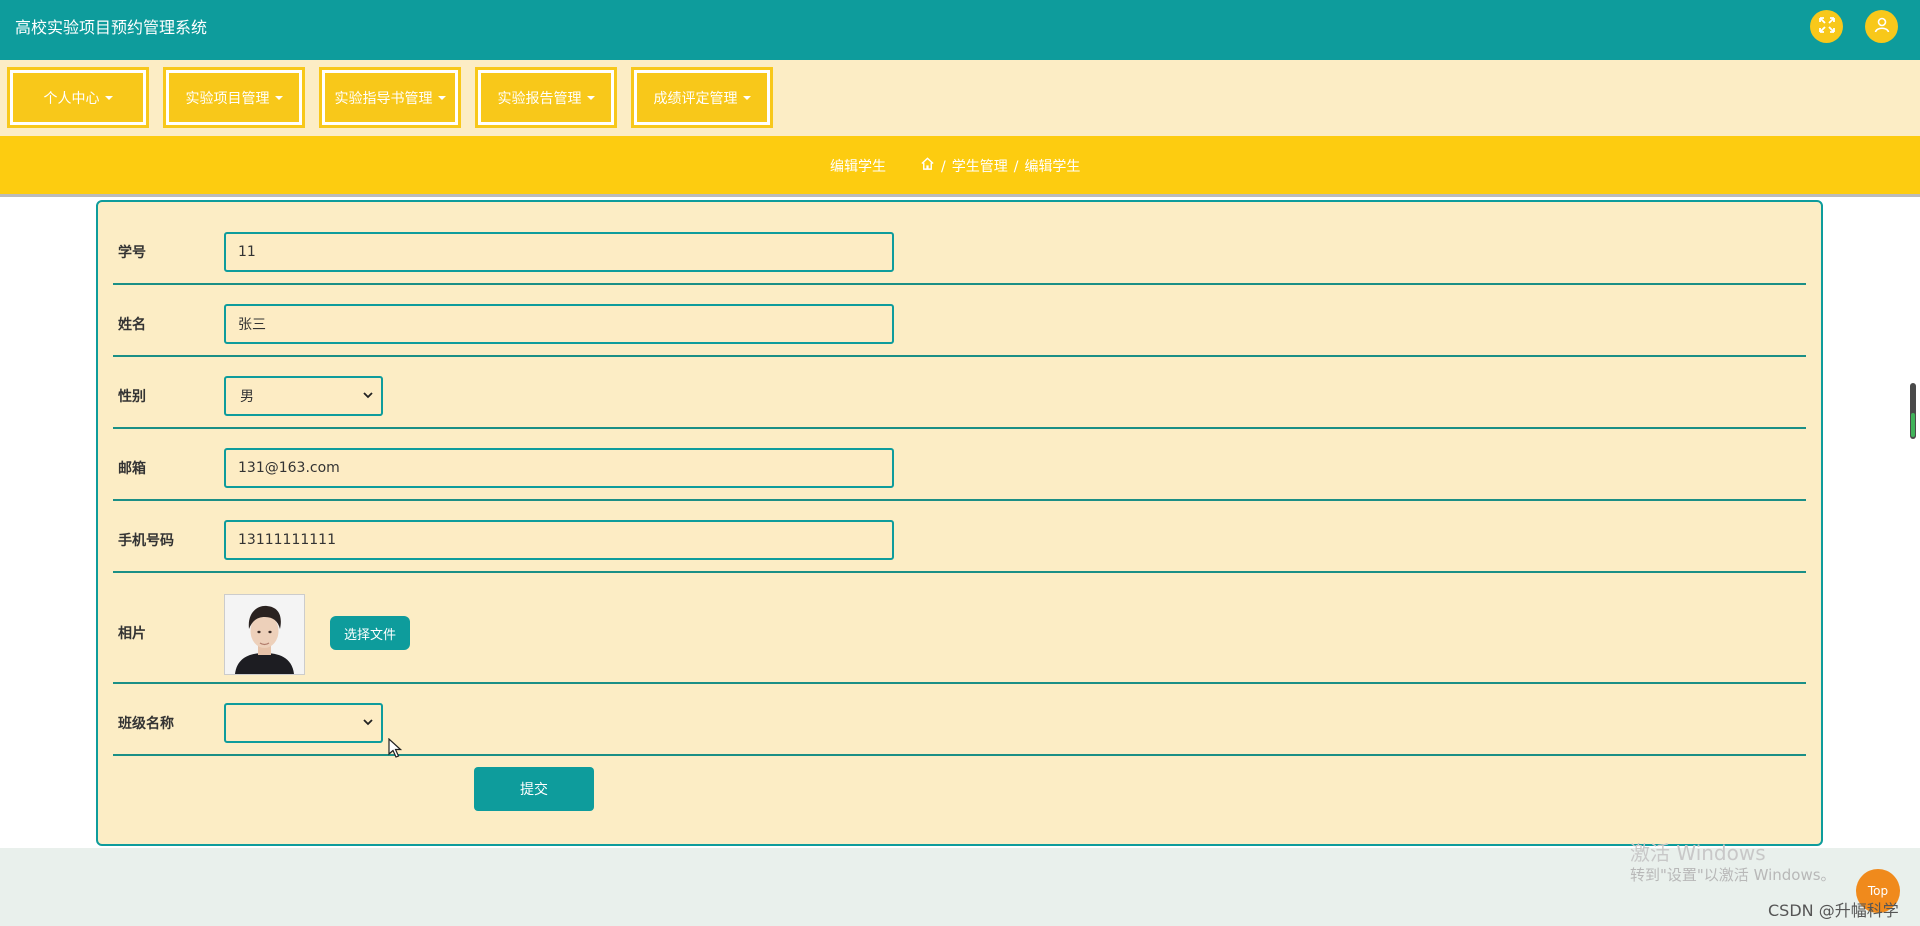  I want to click on nav-personal-center: 个人中心, so click(78, 97).